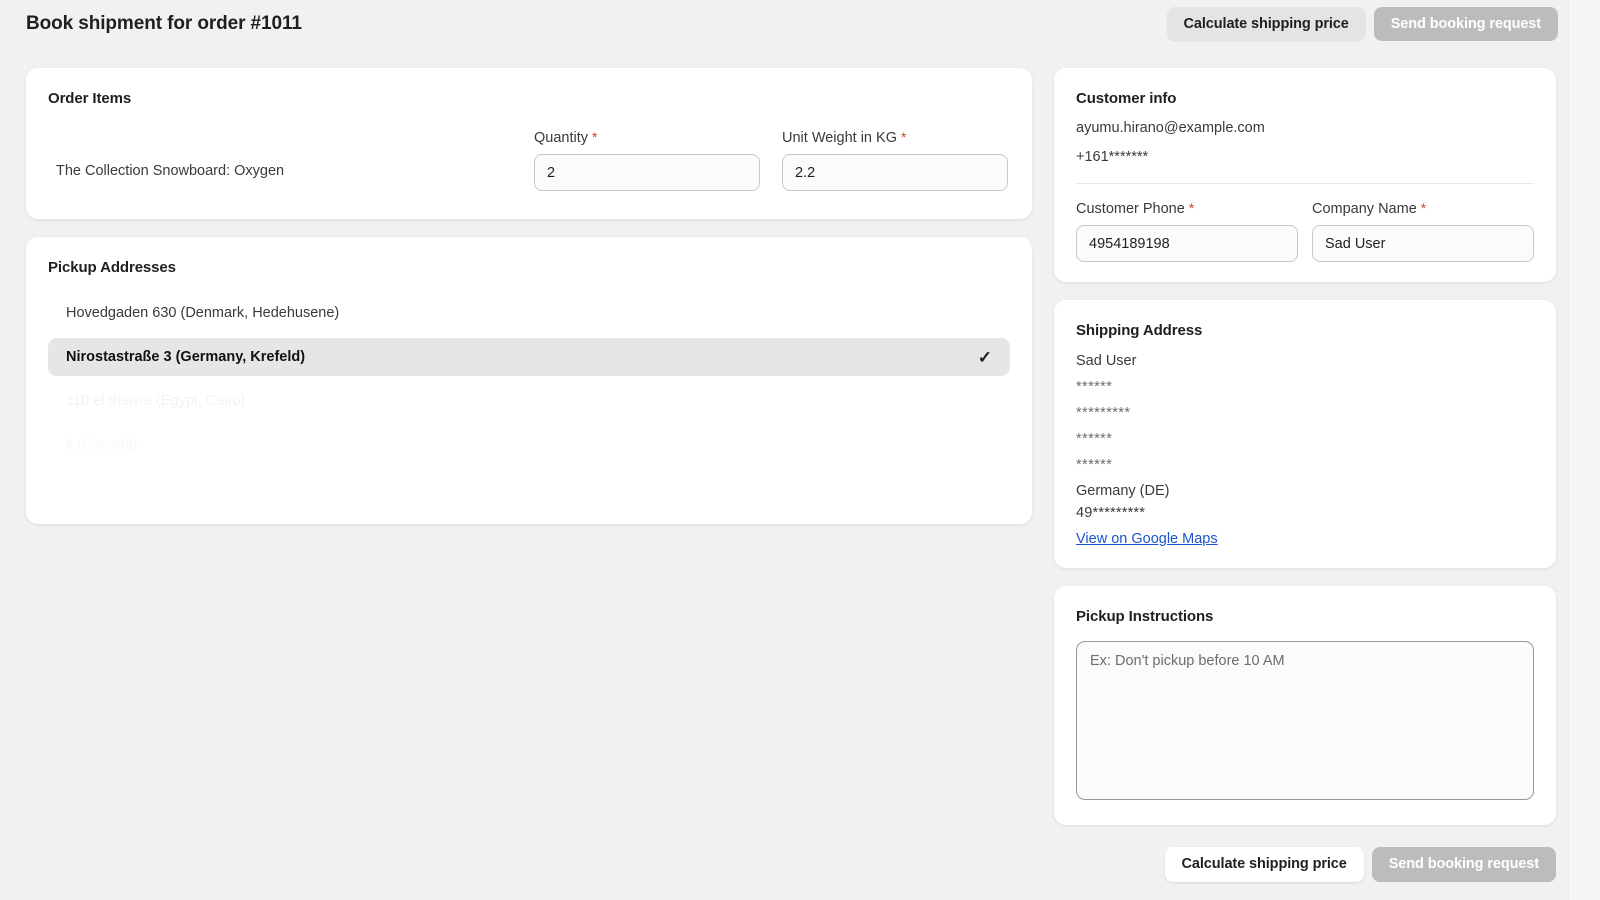 This screenshot has height=900, width=1600. Describe the element at coordinates (904, 137) in the screenshot. I see `unit-weight-required-mark: *` at that location.